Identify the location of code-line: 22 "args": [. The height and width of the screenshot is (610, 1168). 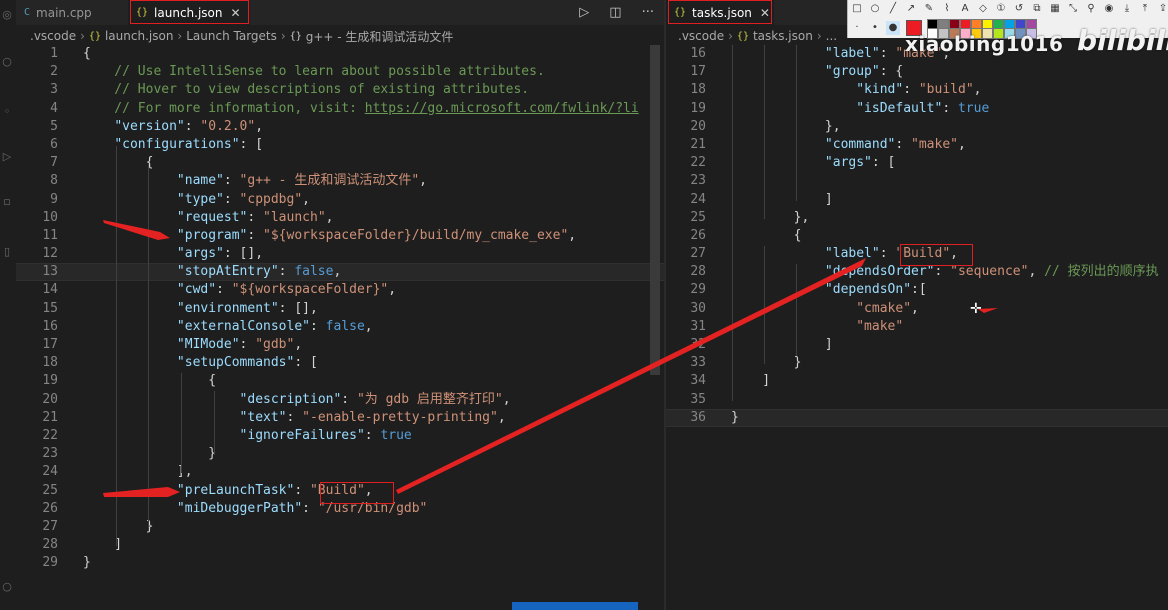
(917, 163).